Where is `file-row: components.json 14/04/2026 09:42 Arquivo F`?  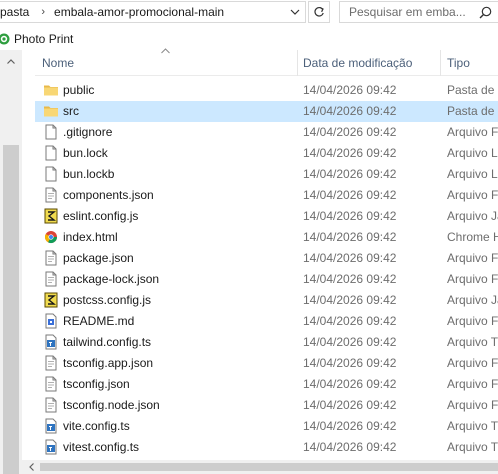 file-row: components.json 14/04/2026 09:42 Arquivo F is located at coordinates (266, 195).